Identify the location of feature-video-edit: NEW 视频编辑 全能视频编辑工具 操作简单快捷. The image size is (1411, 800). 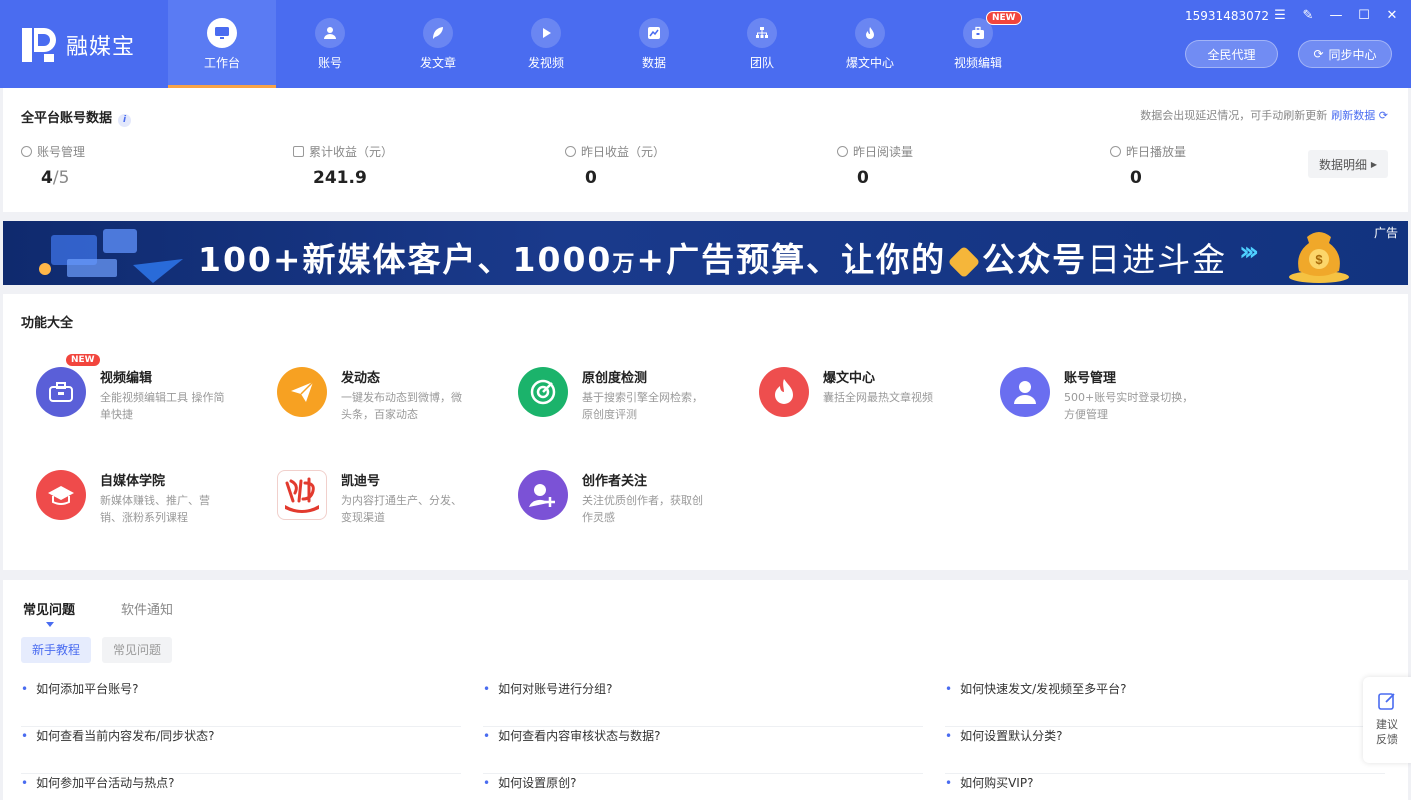
(151, 395).